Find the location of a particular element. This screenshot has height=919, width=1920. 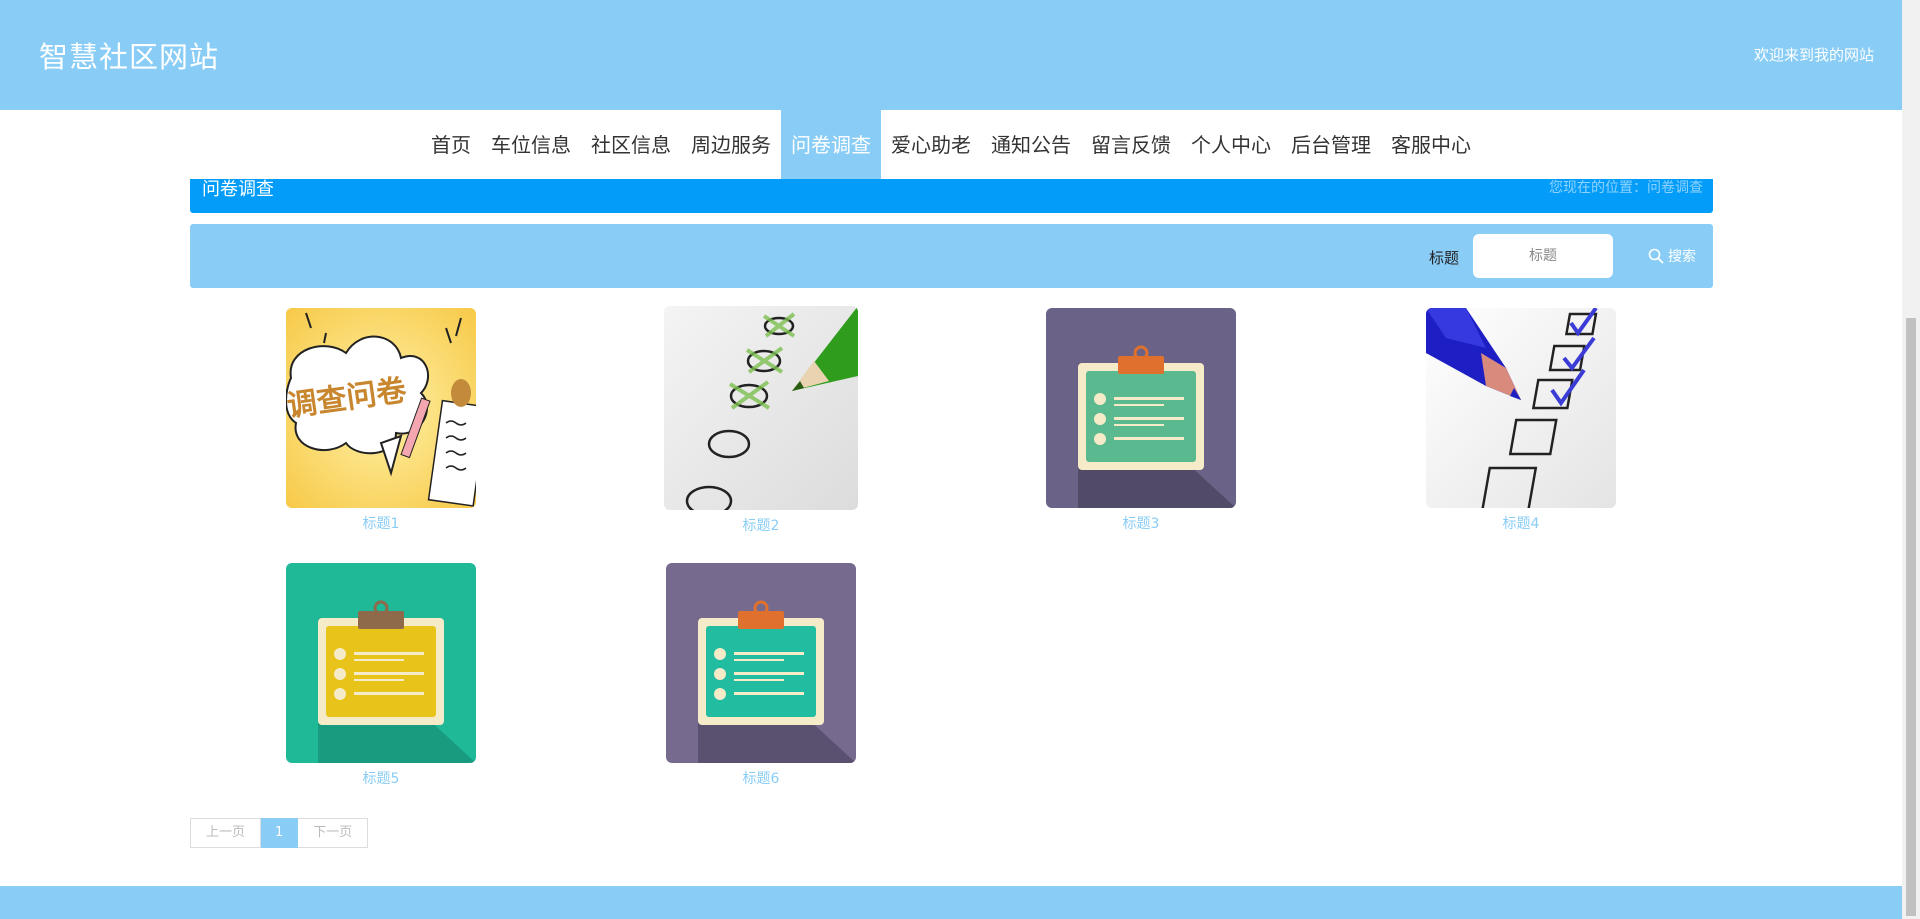

card-title: 标题2 is located at coordinates (761, 525).